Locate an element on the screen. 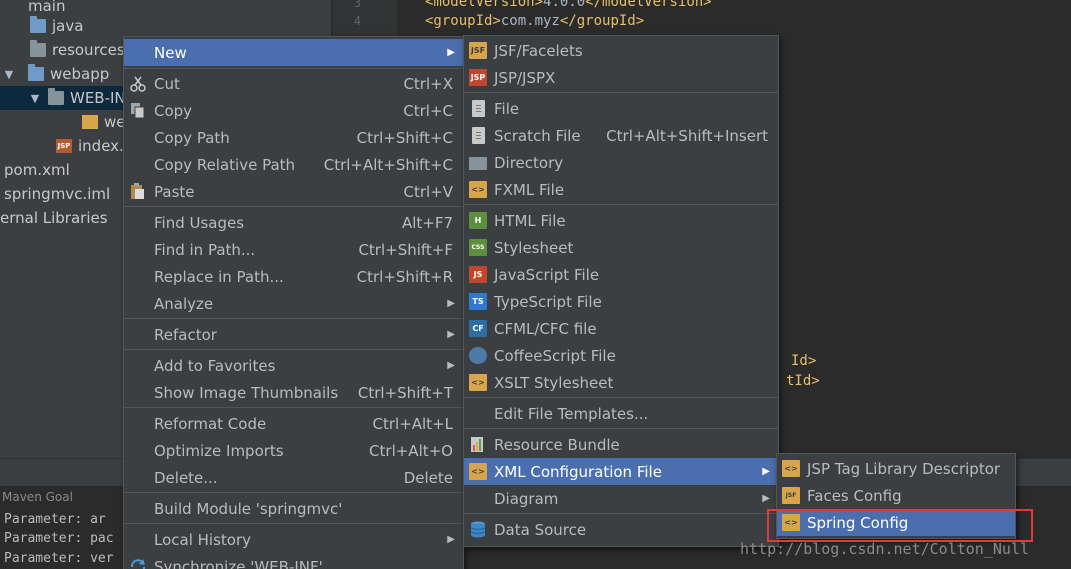 The width and height of the screenshot is (1071, 569). menu-item-diagram: Diagram ▶ is located at coordinates (621, 498).